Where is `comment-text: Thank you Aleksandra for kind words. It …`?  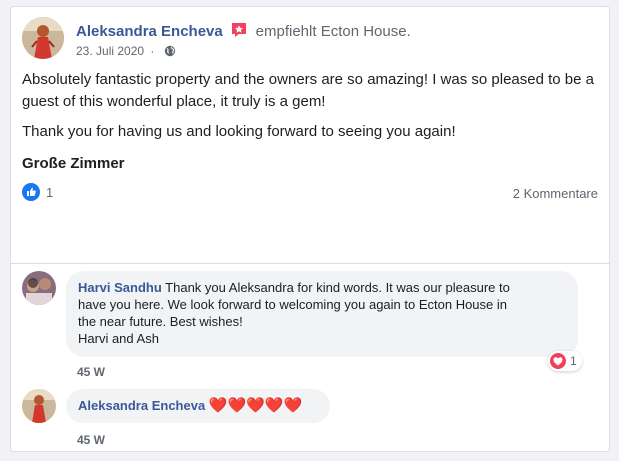 comment-text: Thank you Aleksandra for kind words. It … is located at coordinates (335, 287).